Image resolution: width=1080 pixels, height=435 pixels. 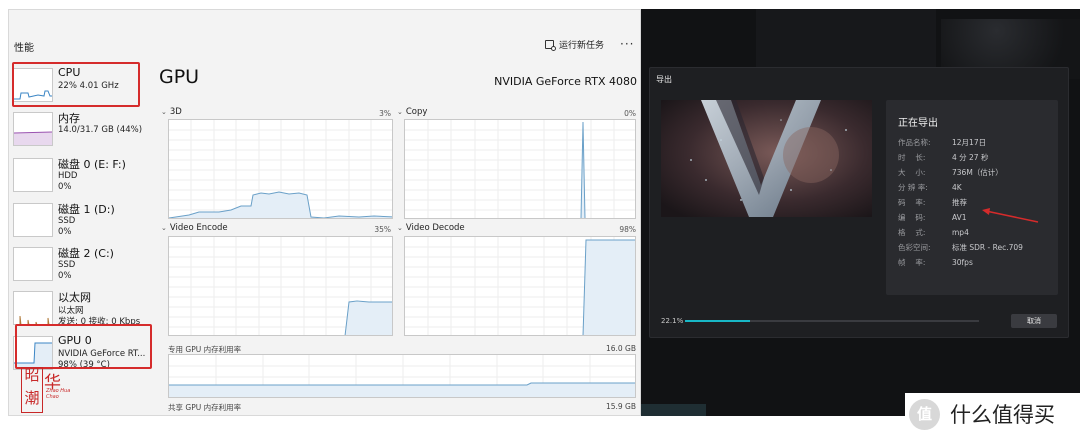 I want to click on export-progress-bar, so click(x=832, y=321).